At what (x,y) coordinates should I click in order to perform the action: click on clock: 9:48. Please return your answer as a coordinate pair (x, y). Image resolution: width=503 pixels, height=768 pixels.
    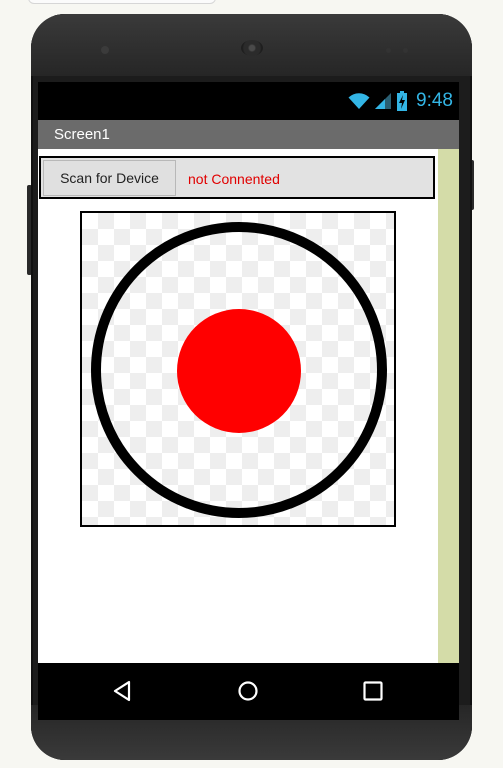
    Looking at the image, I should click on (434, 100).